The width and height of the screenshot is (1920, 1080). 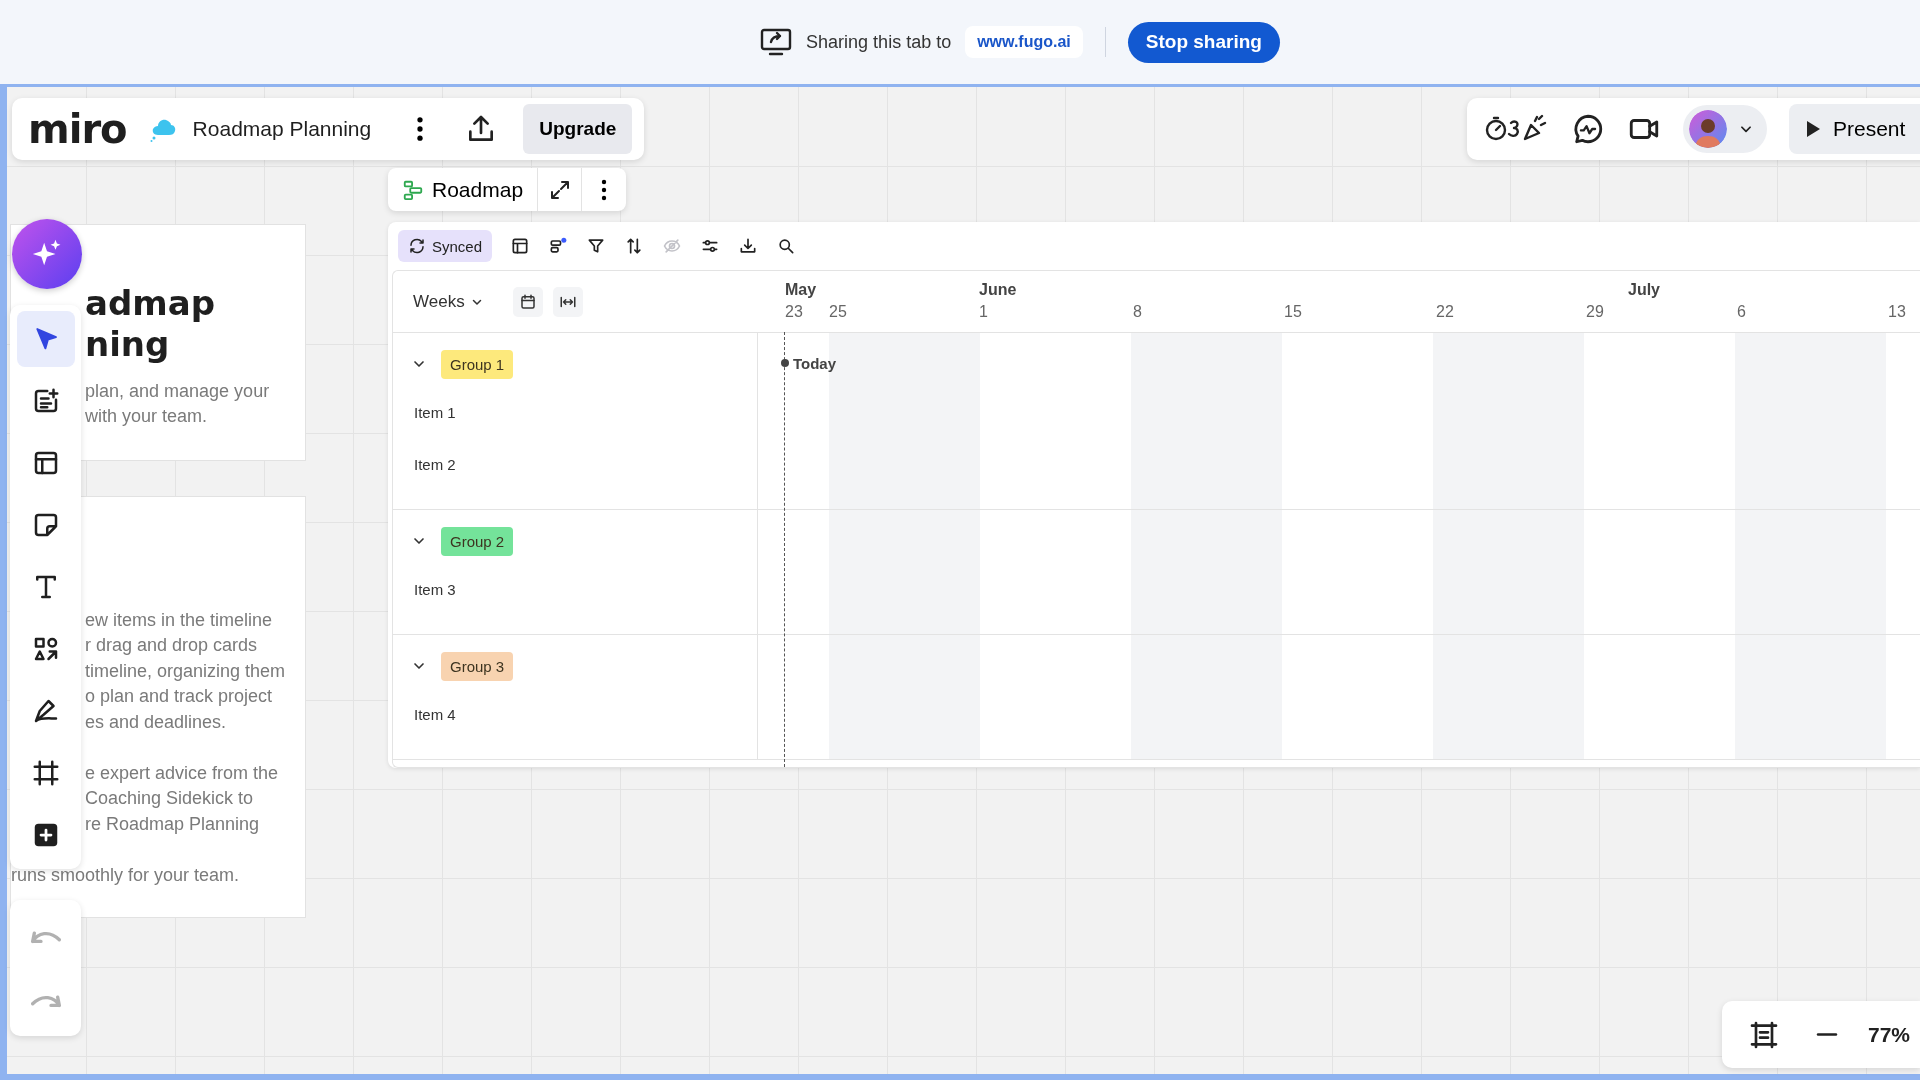 I want to click on redo-icon, so click(x=45, y=1000).